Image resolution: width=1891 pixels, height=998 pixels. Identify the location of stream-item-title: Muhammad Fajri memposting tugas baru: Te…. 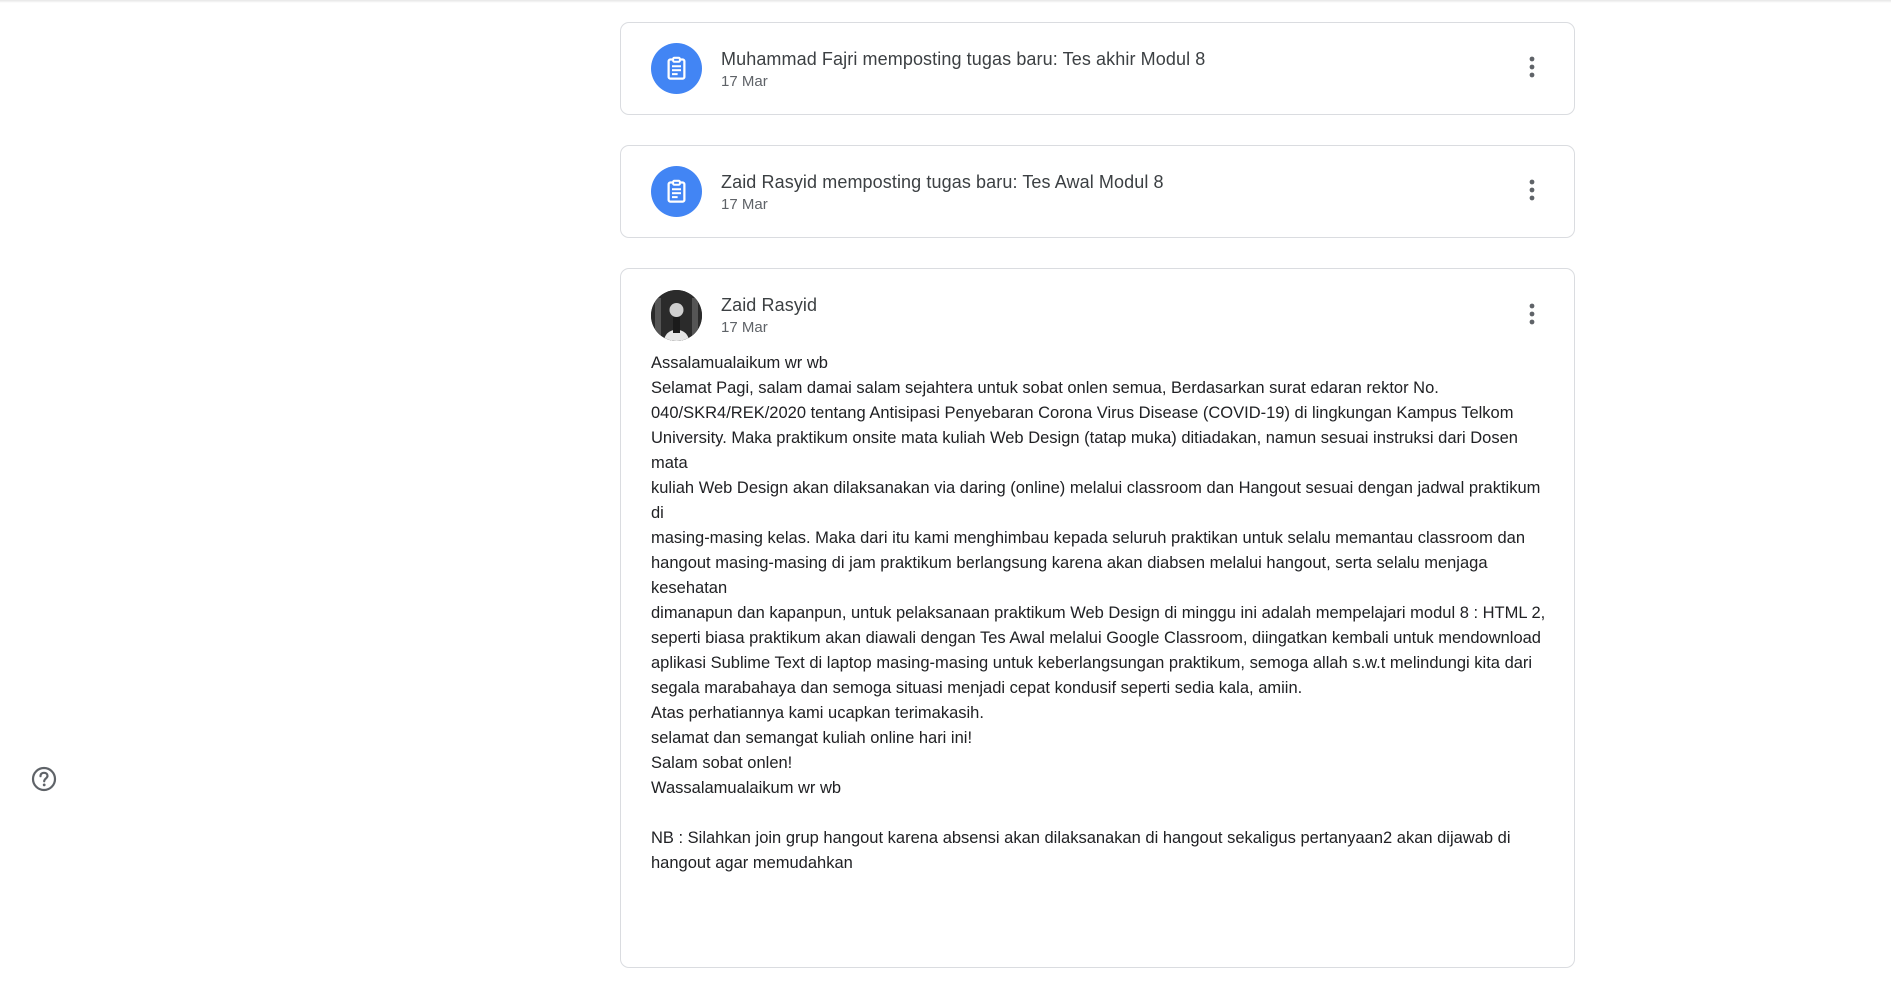
(963, 59).